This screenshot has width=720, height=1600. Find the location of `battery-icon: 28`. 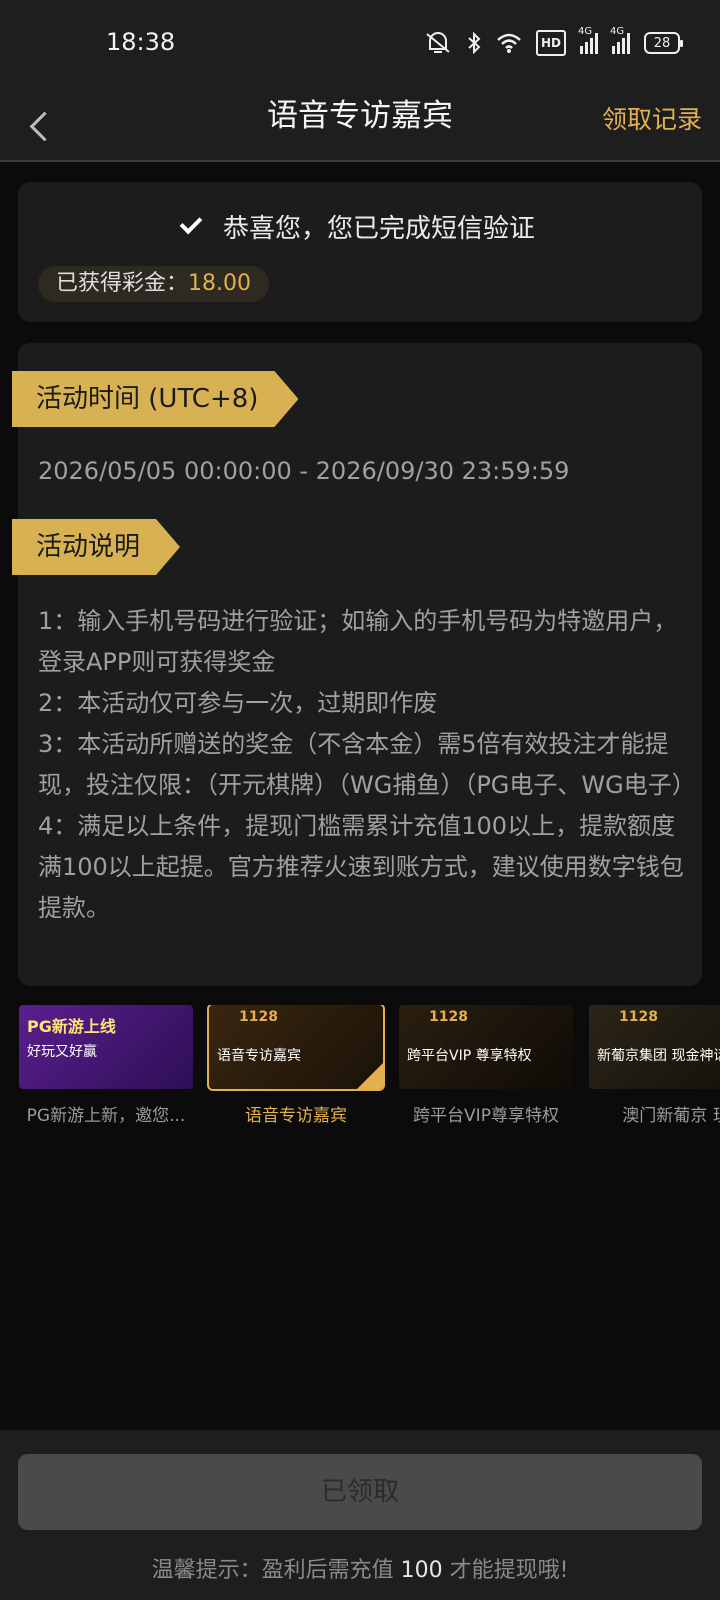

battery-icon: 28 is located at coordinates (663, 43).